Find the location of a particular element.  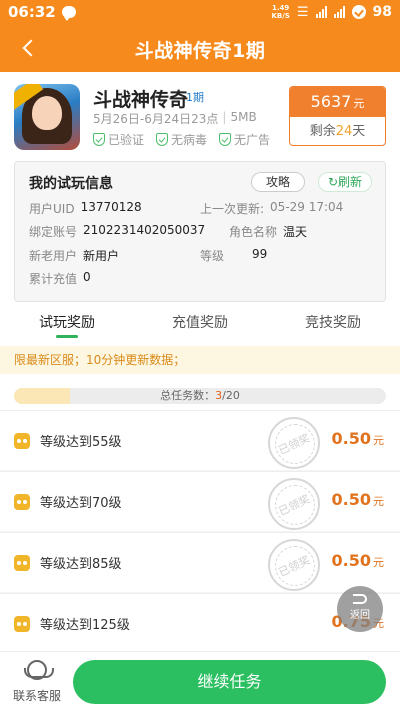

status-right: 1.49 KB/S ☰ 98 is located at coordinates (332, 12).